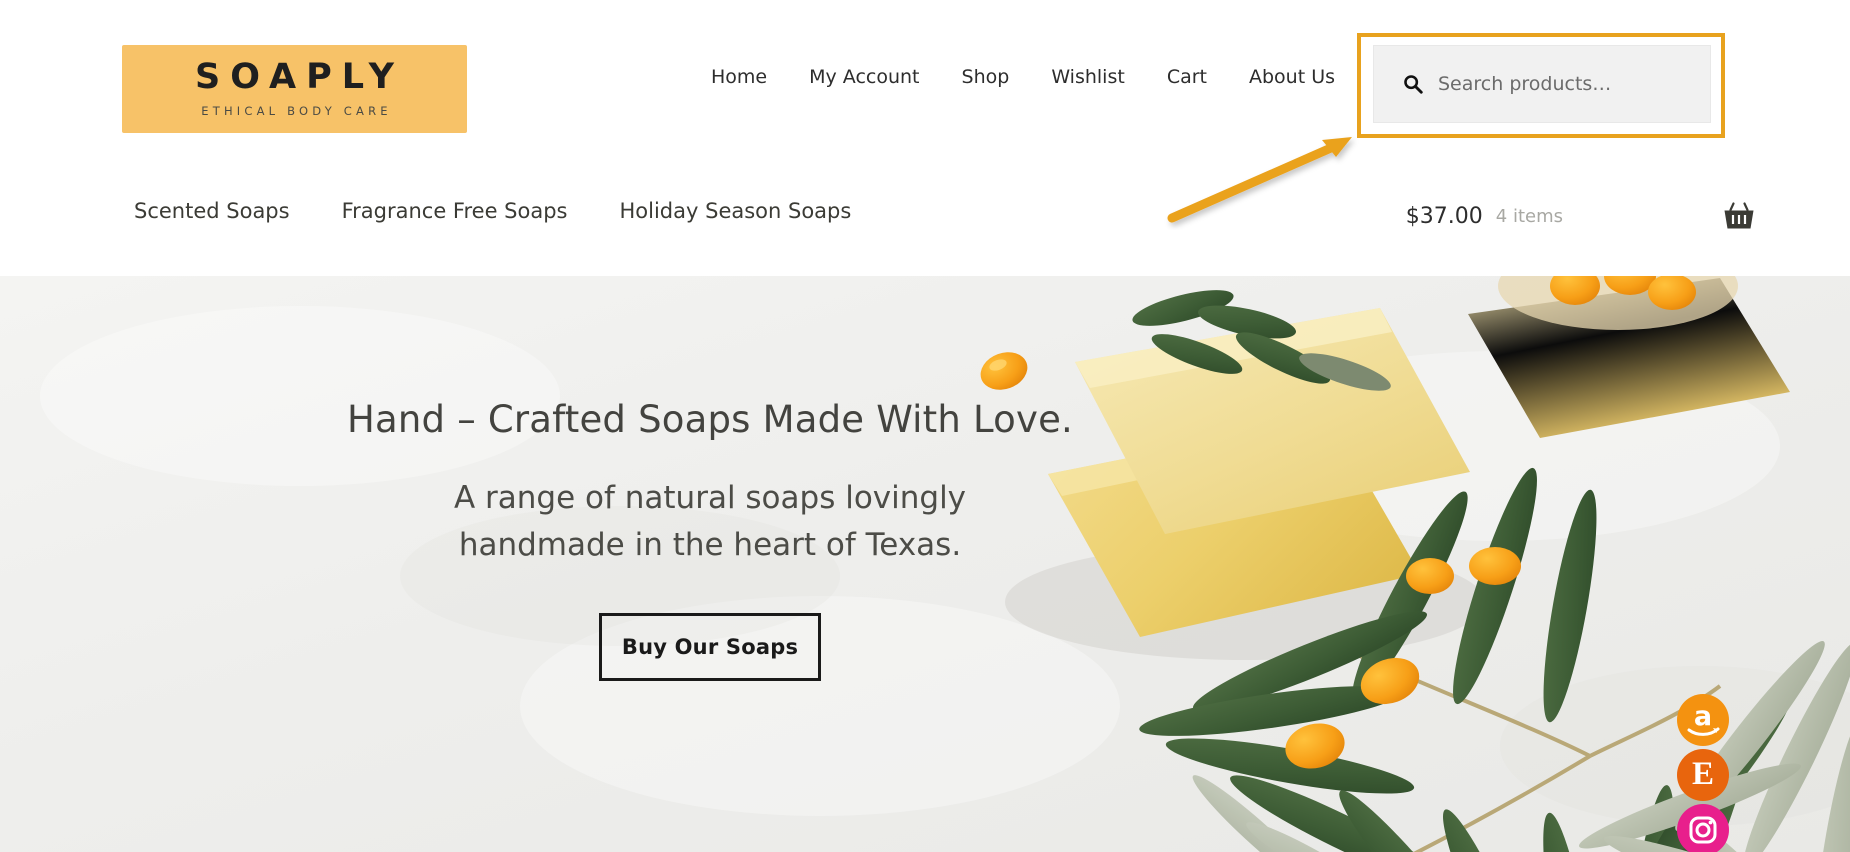 The image size is (1850, 852). Describe the element at coordinates (1444, 216) in the screenshot. I see `cart-total: $37.00` at that location.